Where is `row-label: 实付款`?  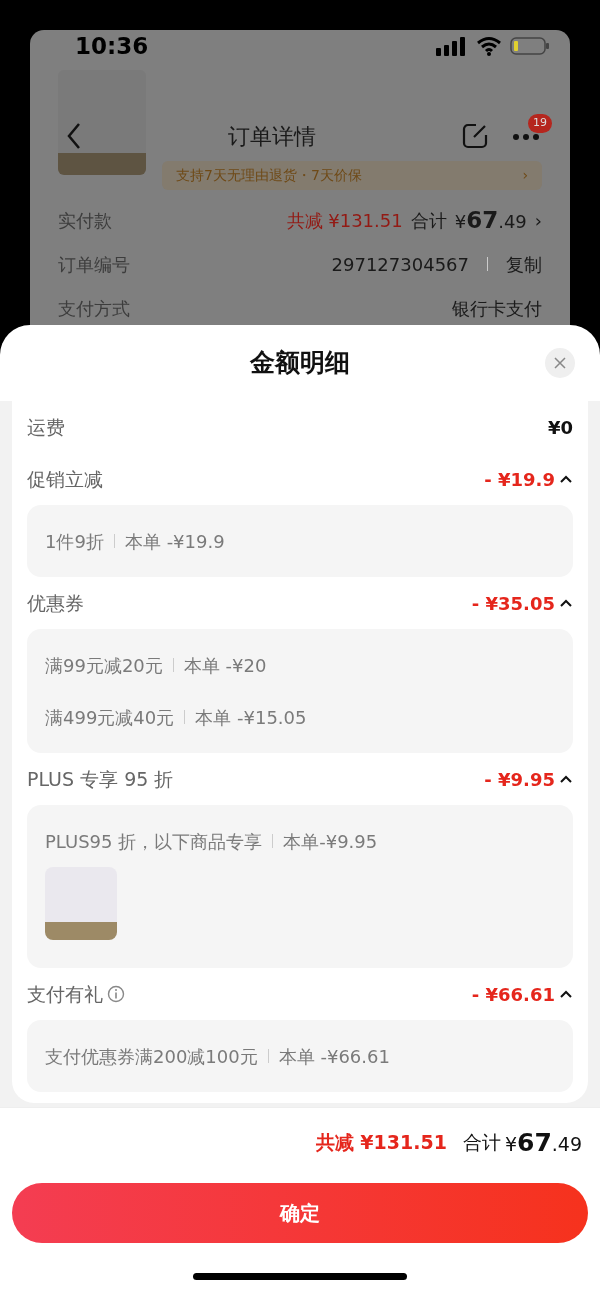 row-label: 实付款 is located at coordinates (85, 220).